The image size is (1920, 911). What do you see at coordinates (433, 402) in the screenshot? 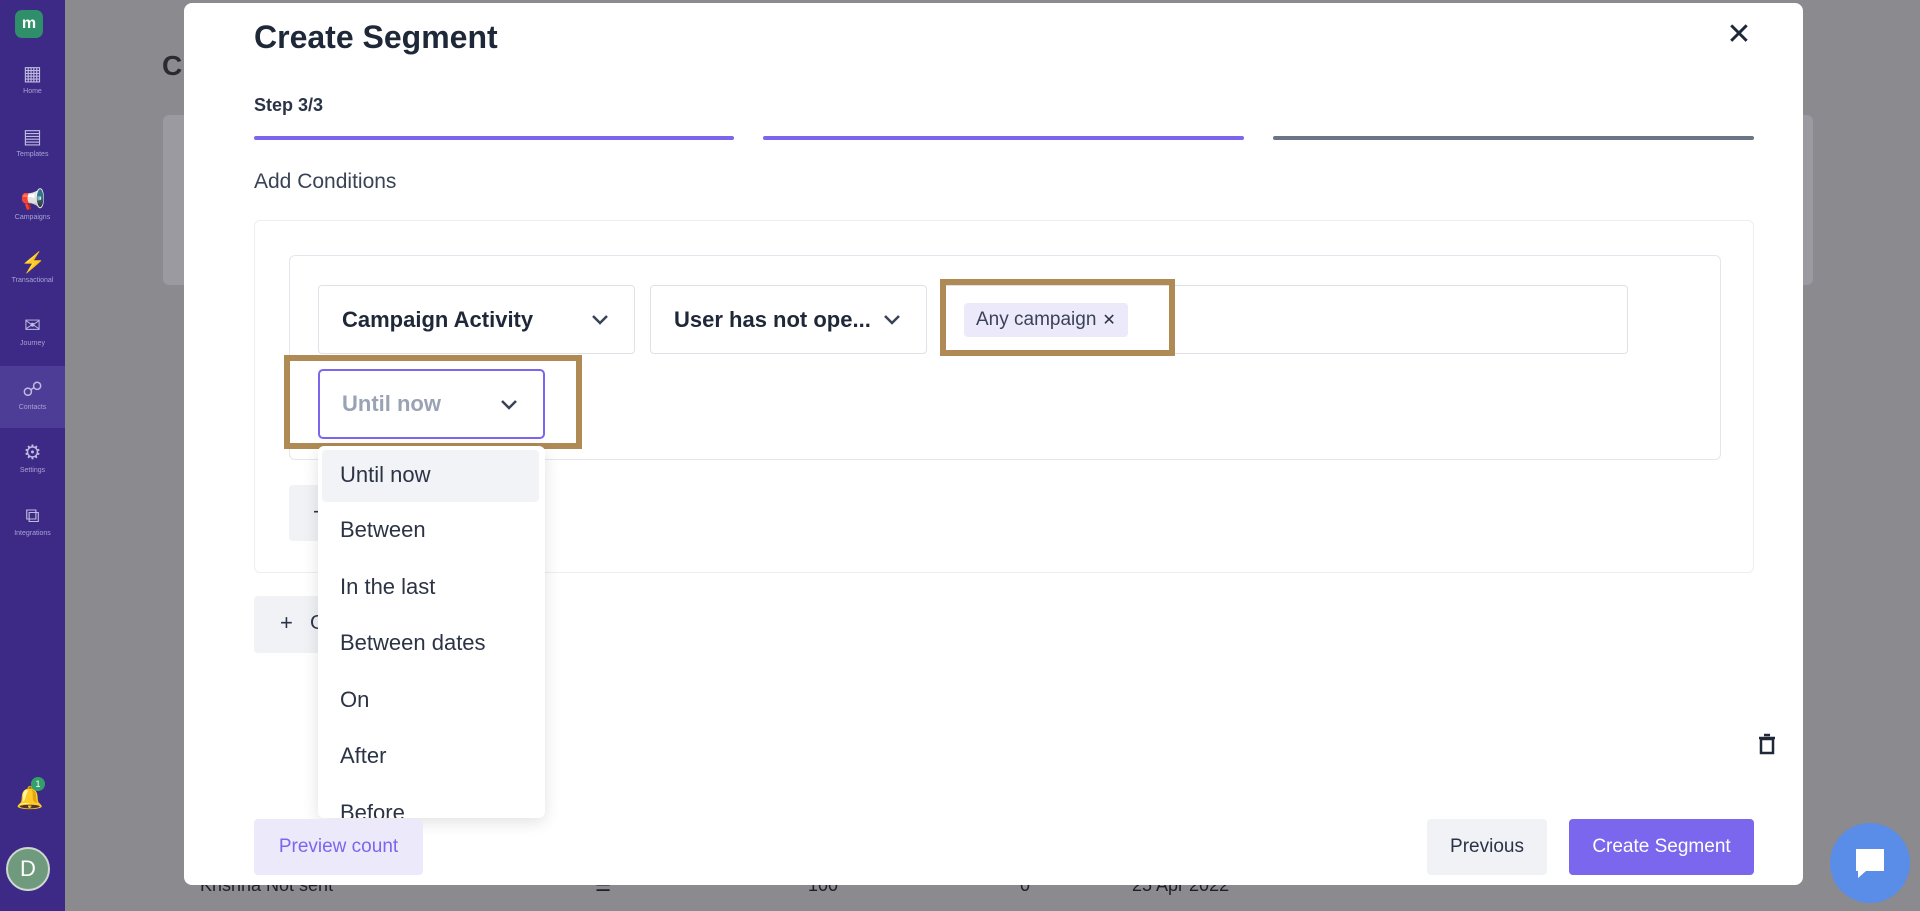
I see `highlight-box-timeframe` at bounding box center [433, 402].